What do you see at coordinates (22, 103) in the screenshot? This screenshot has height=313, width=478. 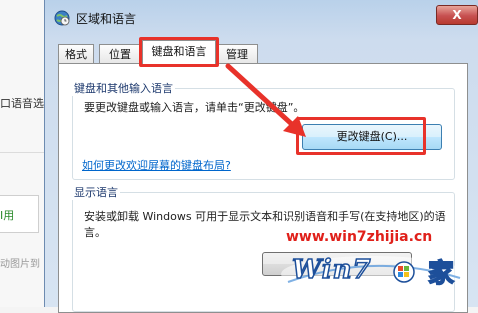 I see `background-text-fragment: 口语音选` at bounding box center [22, 103].